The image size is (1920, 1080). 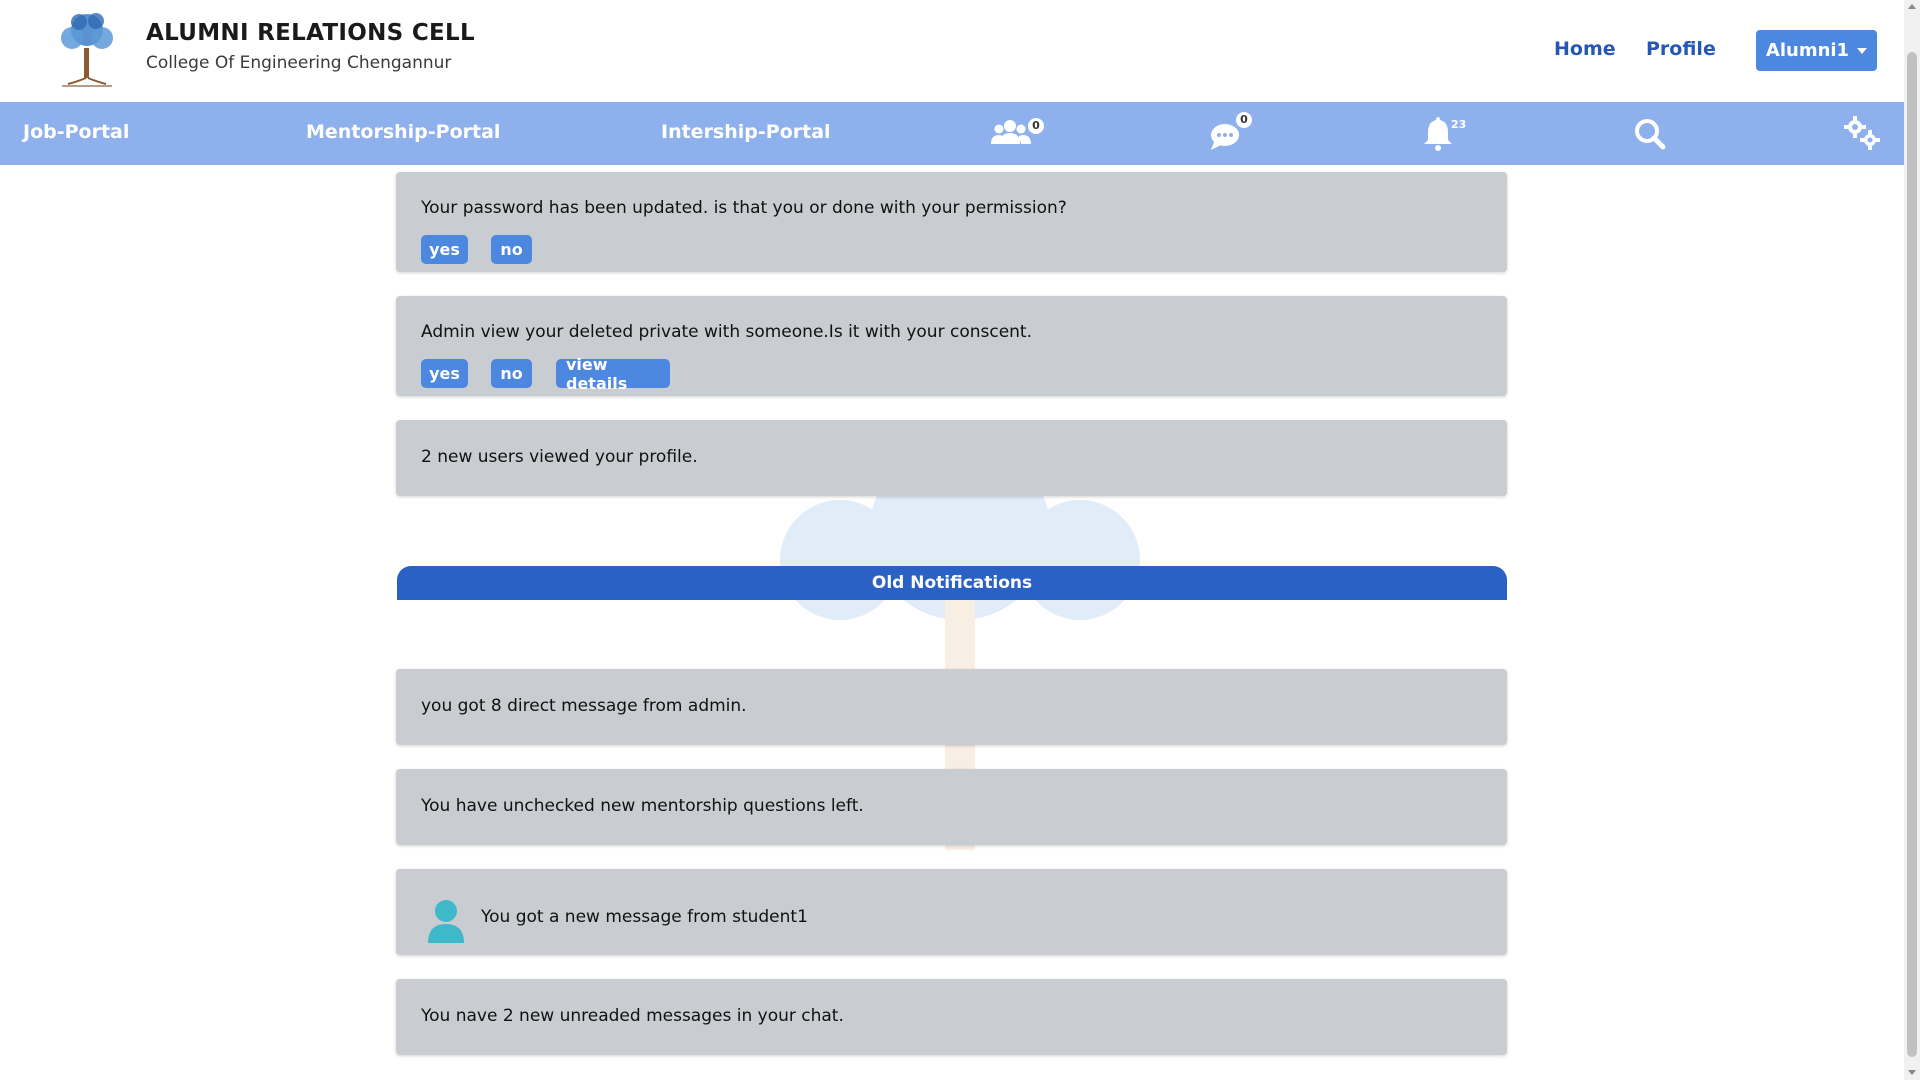 I want to click on user-avatar-icon, so click(x=446, y=921).